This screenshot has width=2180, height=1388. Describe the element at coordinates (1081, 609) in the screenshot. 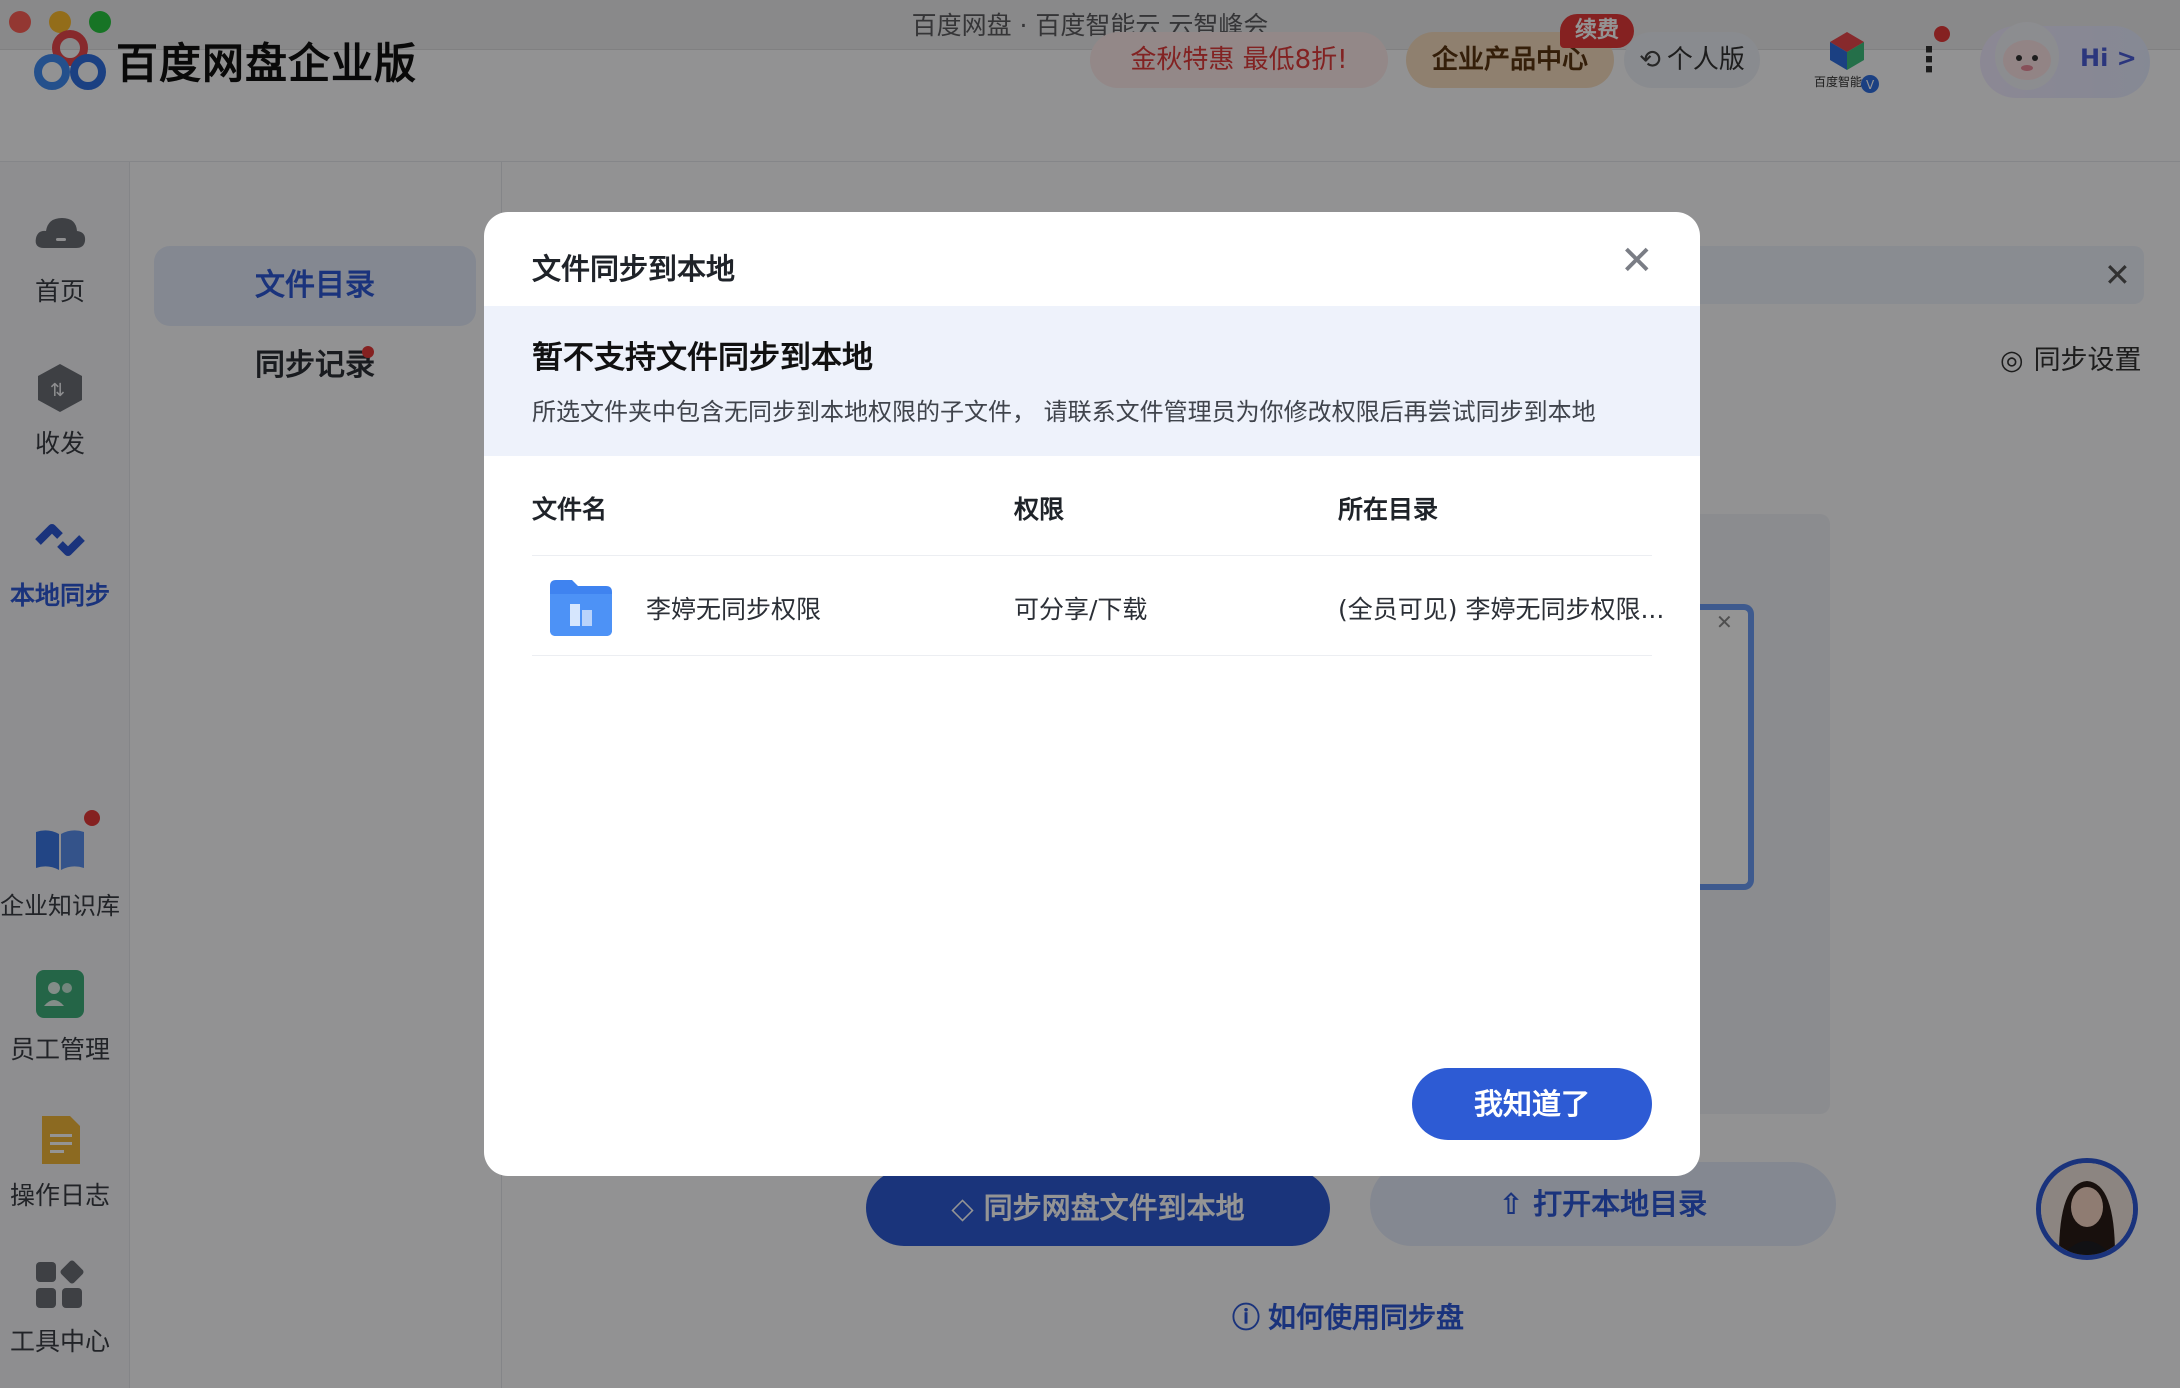

I see `row-permission: 可分享/下载` at that location.